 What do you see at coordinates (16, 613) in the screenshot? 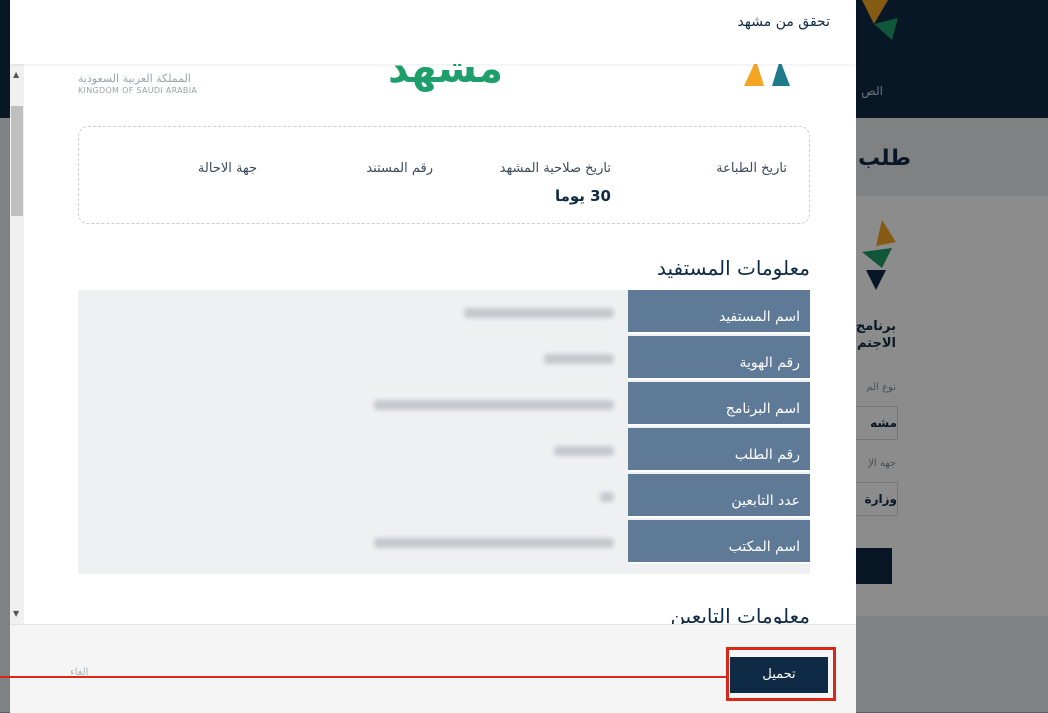
I see `scroll-down-arrow-icon: ▼` at bounding box center [16, 613].